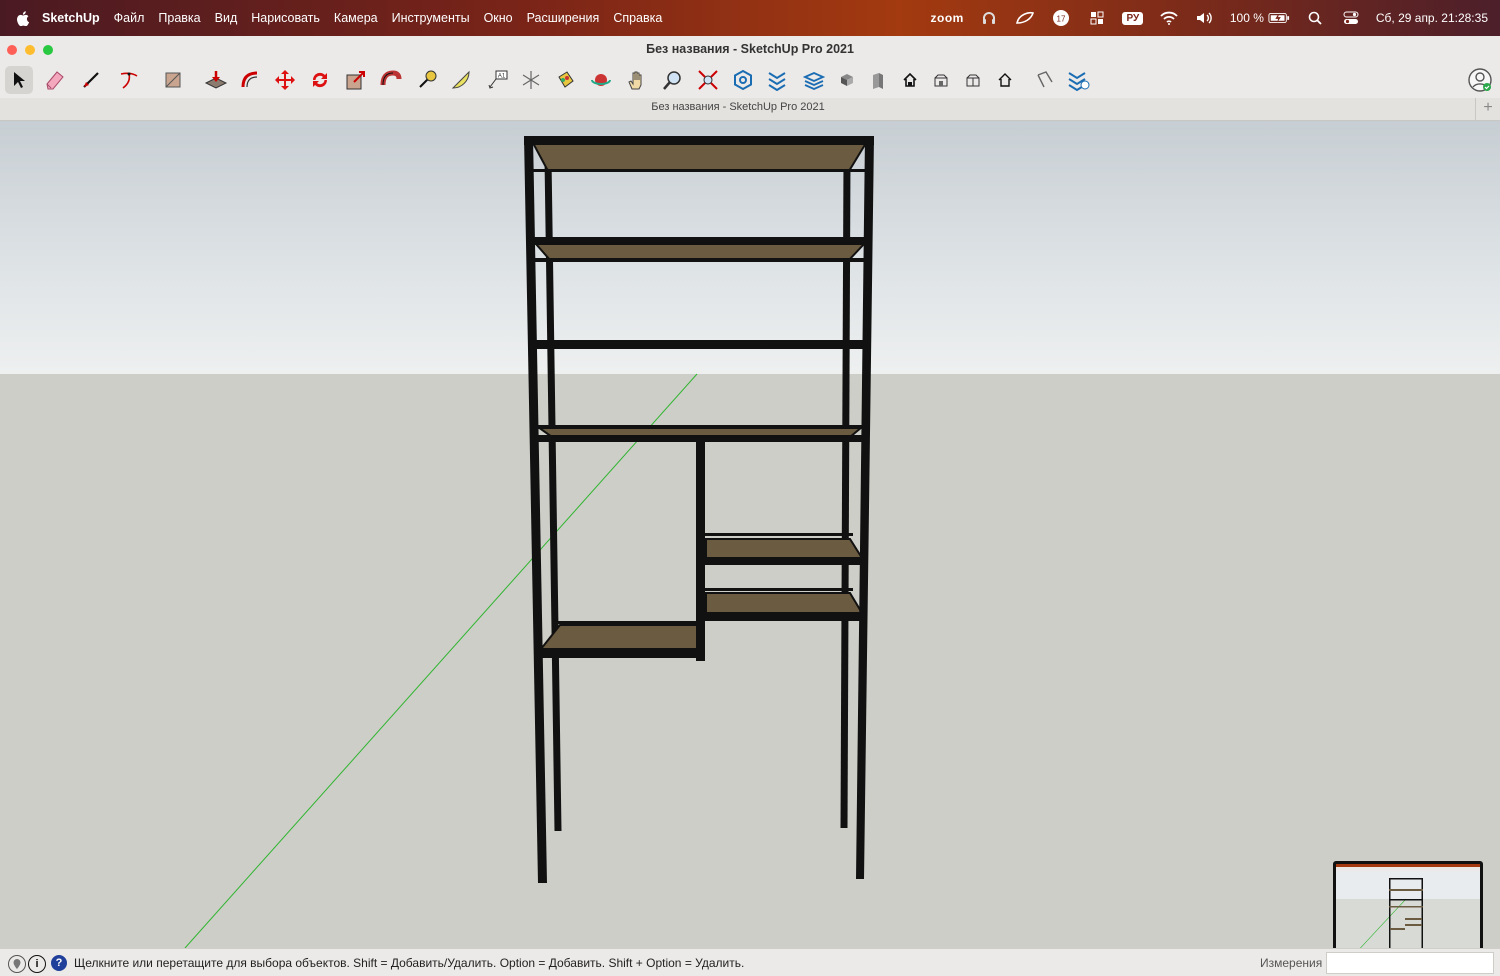 The image size is (1500, 976). I want to click on shelf-board-top, so click(699, 157).